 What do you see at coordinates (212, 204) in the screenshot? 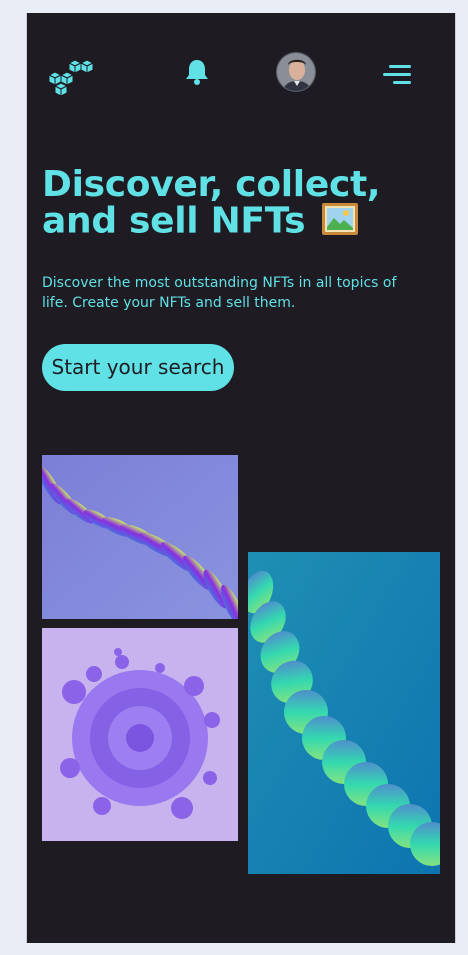
I see `hero-title: Discover, collect, and sell NFTs` at bounding box center [212, 204].